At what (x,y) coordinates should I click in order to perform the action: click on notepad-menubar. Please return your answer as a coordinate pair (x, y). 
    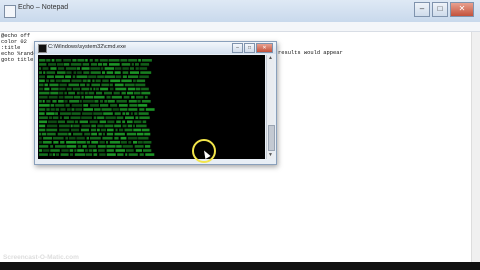
    Looking at the image, I should click on (240, 27).